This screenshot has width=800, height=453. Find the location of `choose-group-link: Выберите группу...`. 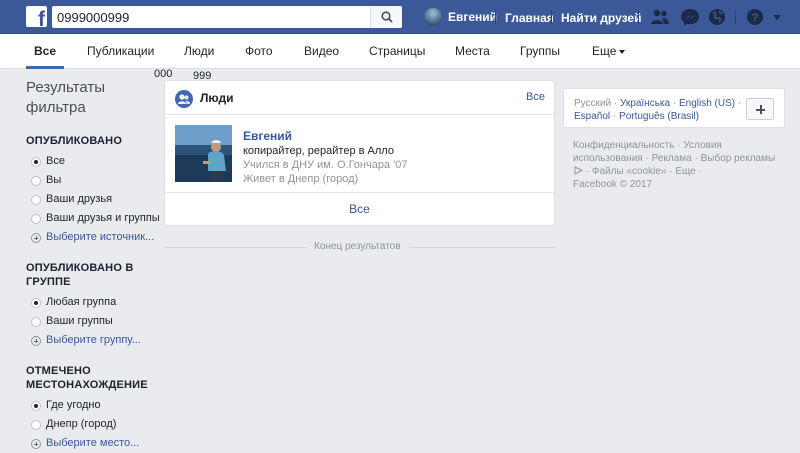

choose-group-link: Выберите группу... is located at coordinates (92, 340).